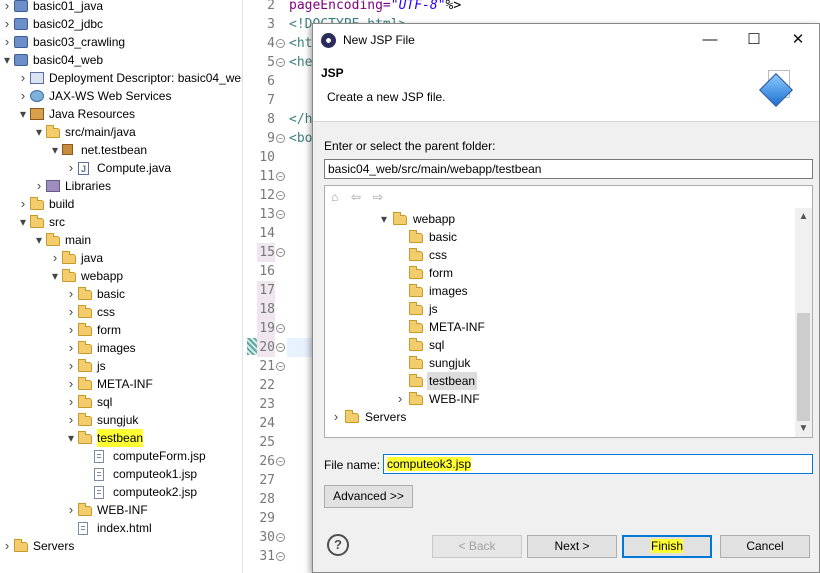 The width and height of the screenshot is (820, 573). What do you see at coordinates (121, 150) in the screenshot?
I see `explorer-item: ▾ net.testbean` at bounding box center [121, 150].